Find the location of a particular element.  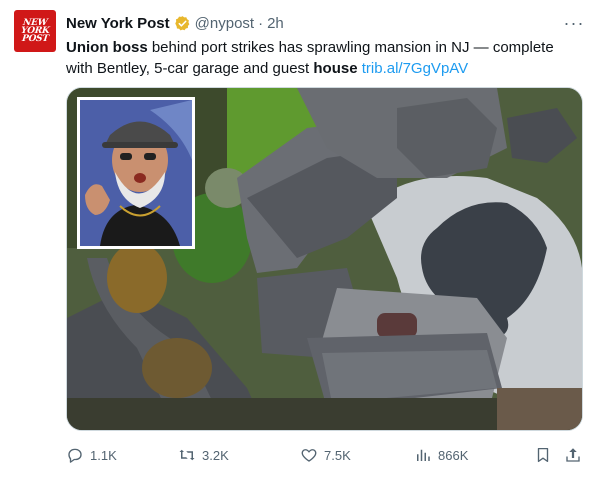

repost-count: 3.2K is located at coordinates (215, 455).